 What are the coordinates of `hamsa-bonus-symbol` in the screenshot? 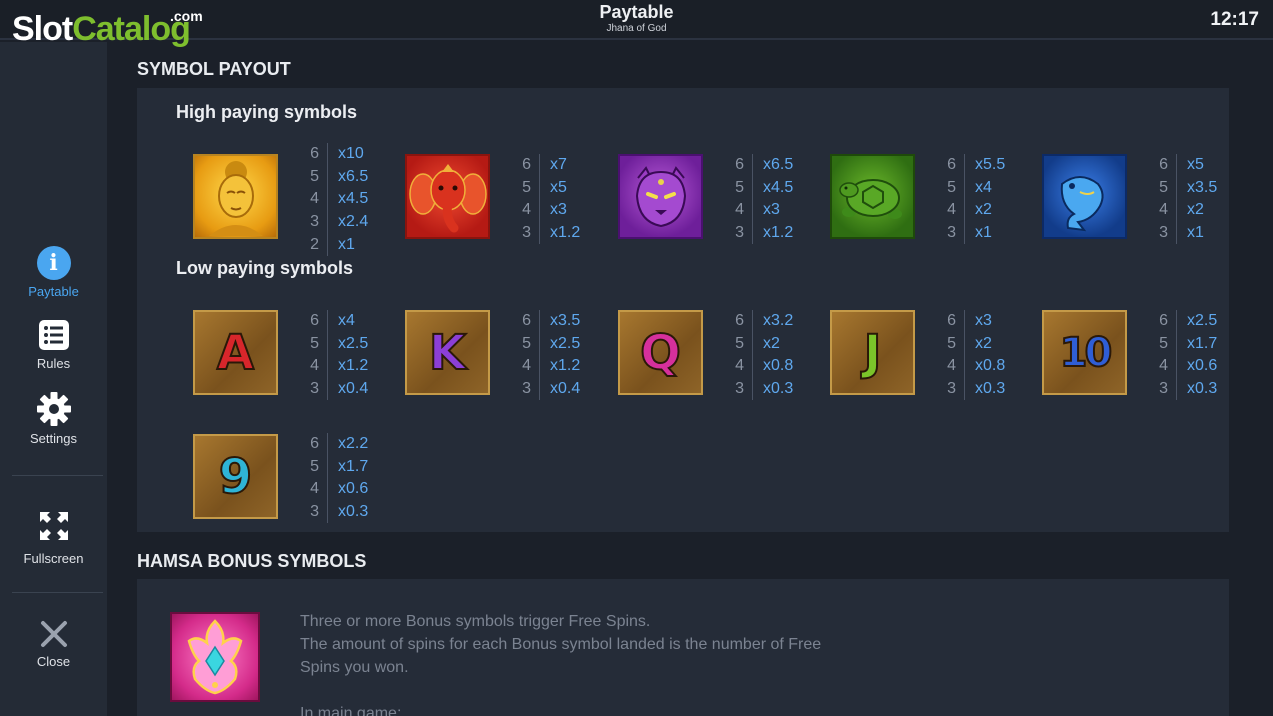 It's located at (215, 657).